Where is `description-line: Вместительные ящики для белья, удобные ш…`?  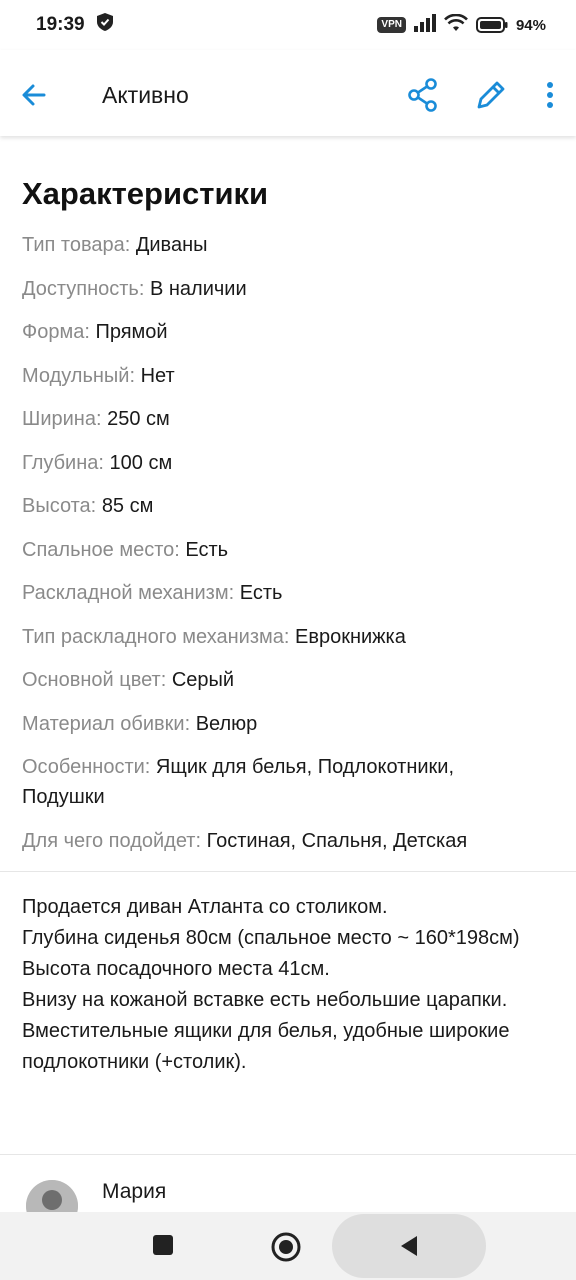
description-line: Вместительные ящики для белья, удобные ш… is located at coordinates (266, 1046).